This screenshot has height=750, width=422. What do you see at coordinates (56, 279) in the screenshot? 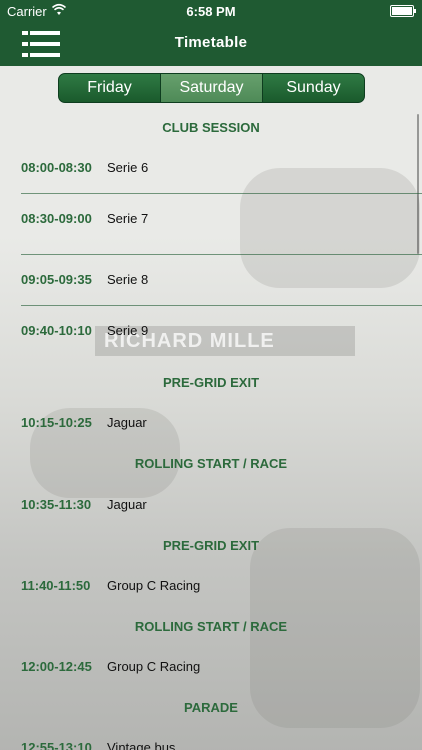
I see `session-time: 09:05-09:35` at bounding box center [56, 279].